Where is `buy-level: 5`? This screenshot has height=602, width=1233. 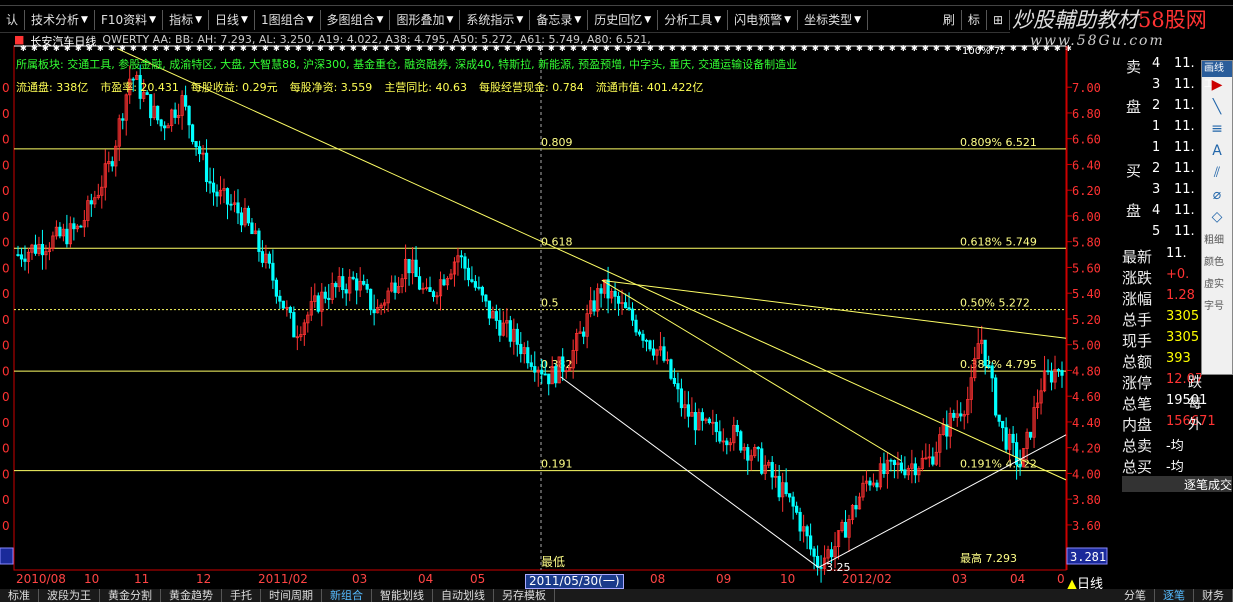 buy-level: 5 is located at coordinates (1156, 231).